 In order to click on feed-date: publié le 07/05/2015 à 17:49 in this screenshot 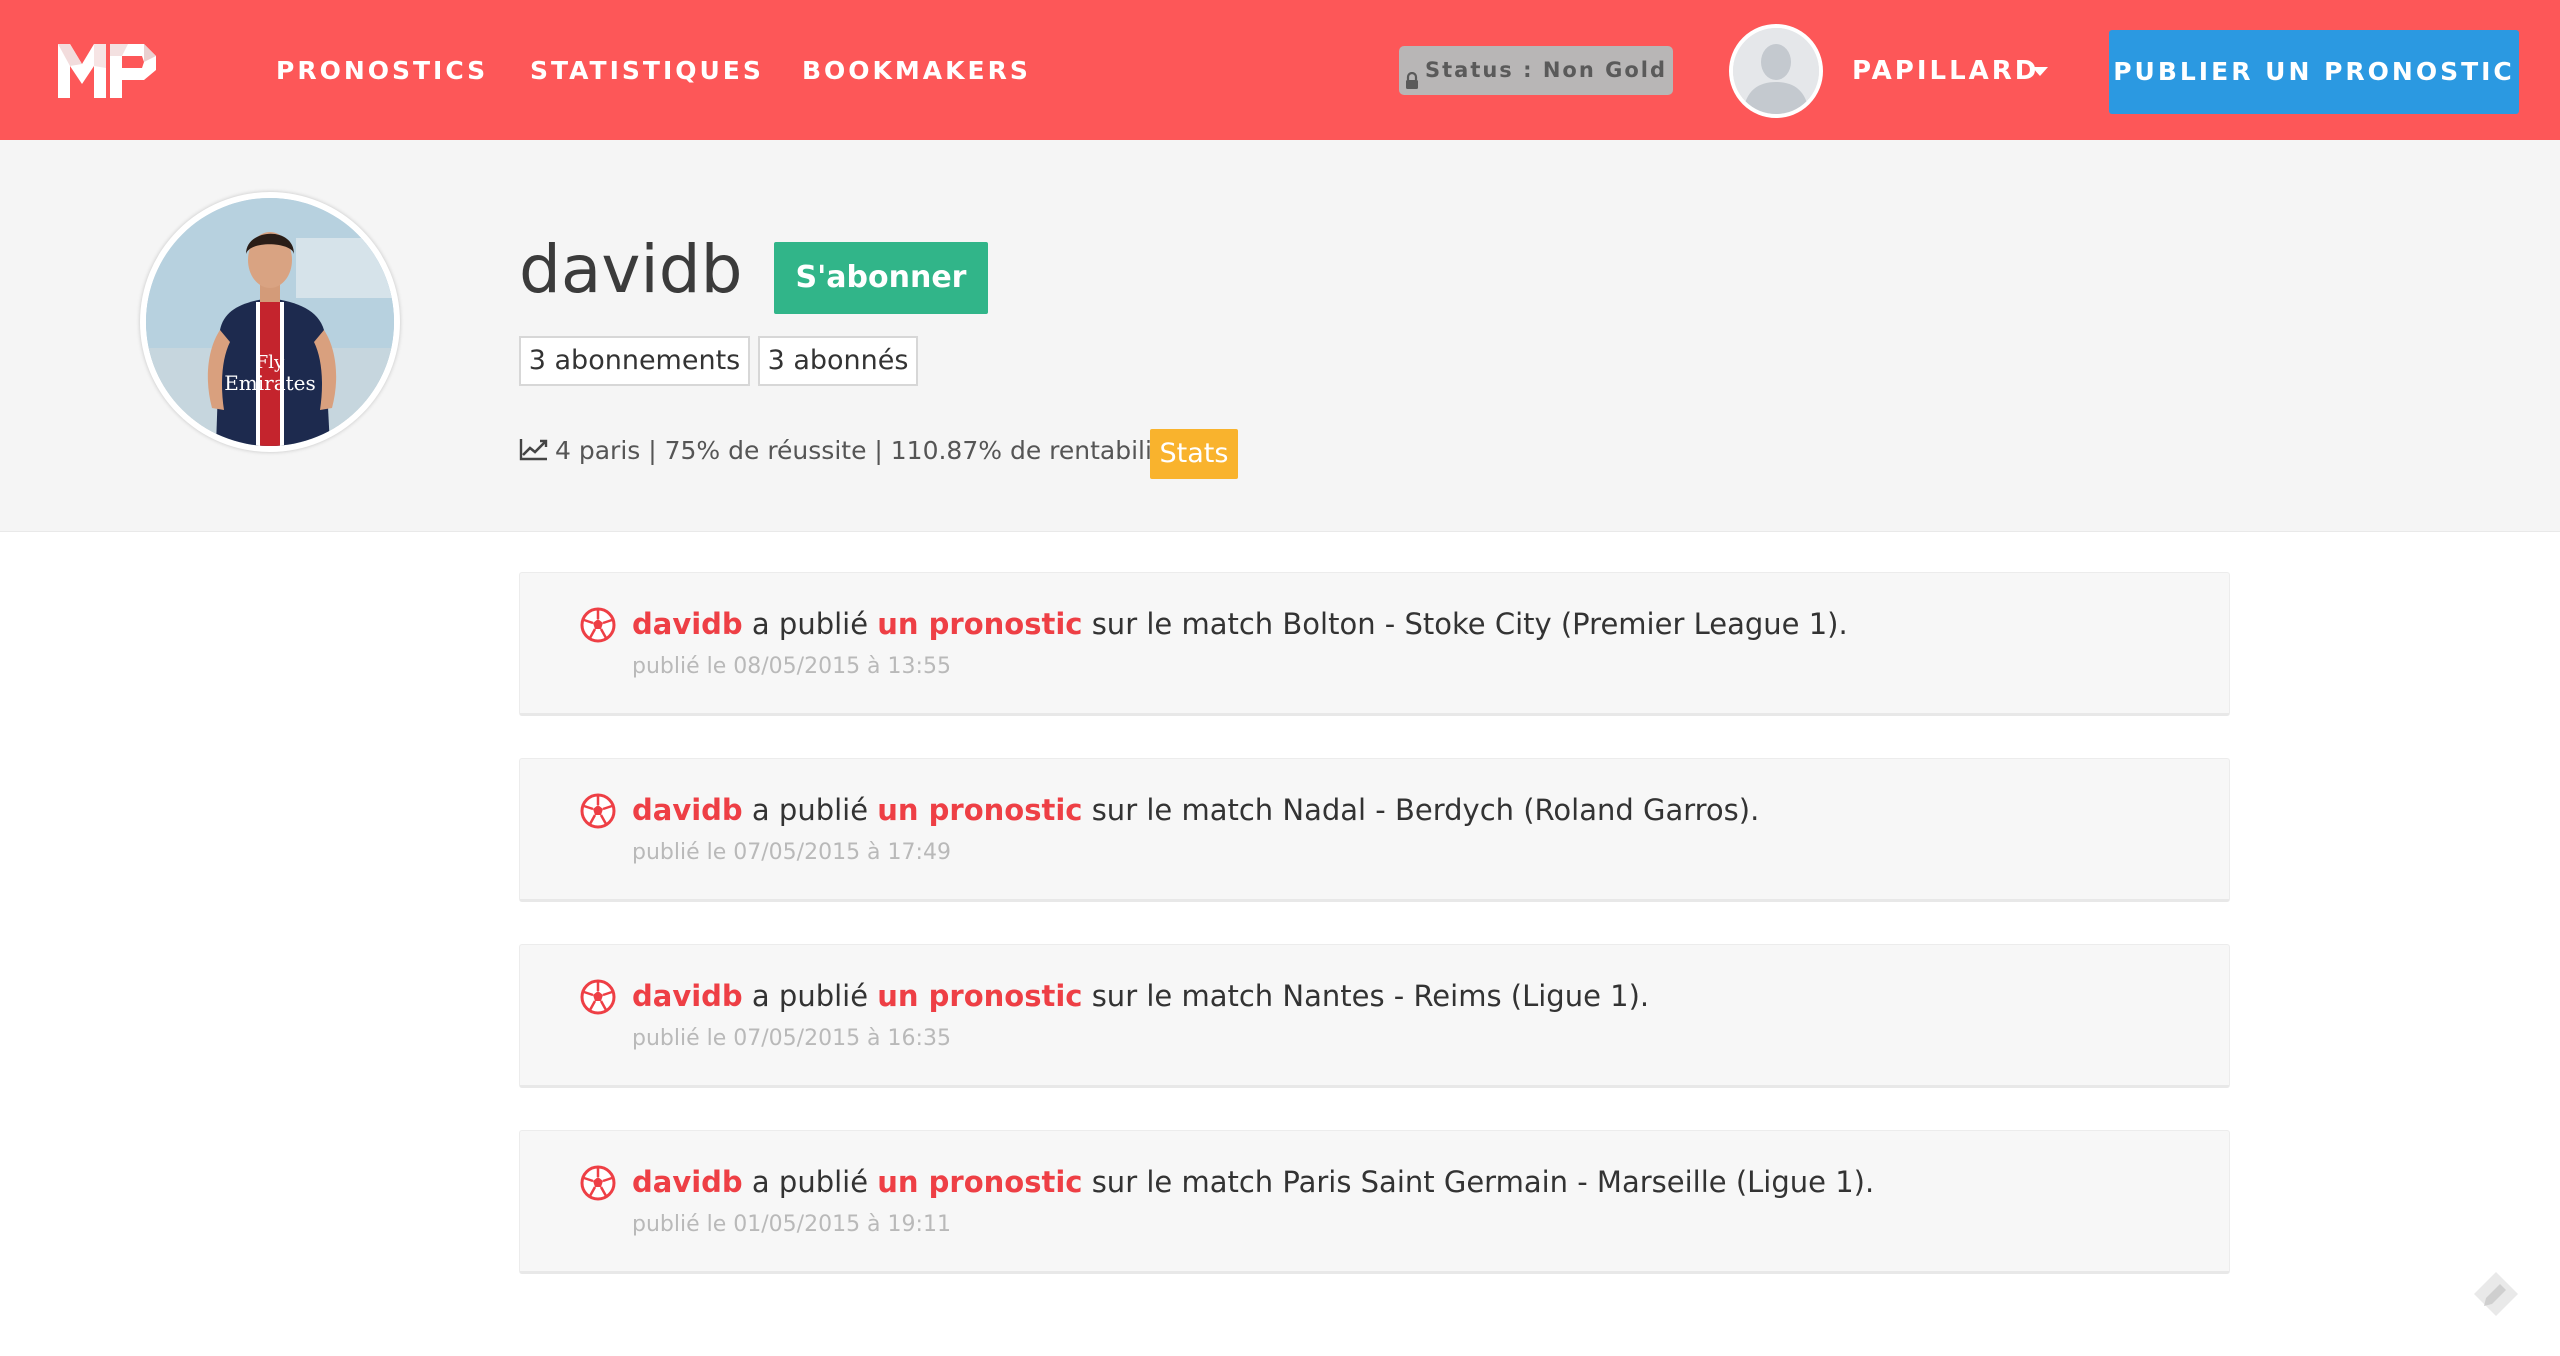, I will do `click(791, 852)`.